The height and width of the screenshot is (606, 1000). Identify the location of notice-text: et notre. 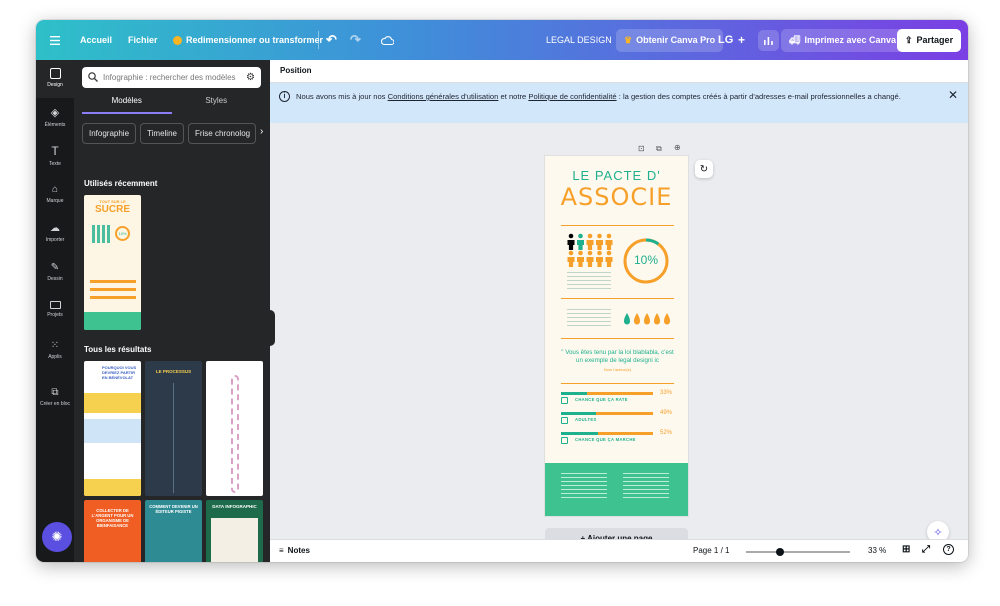
(513, 96).